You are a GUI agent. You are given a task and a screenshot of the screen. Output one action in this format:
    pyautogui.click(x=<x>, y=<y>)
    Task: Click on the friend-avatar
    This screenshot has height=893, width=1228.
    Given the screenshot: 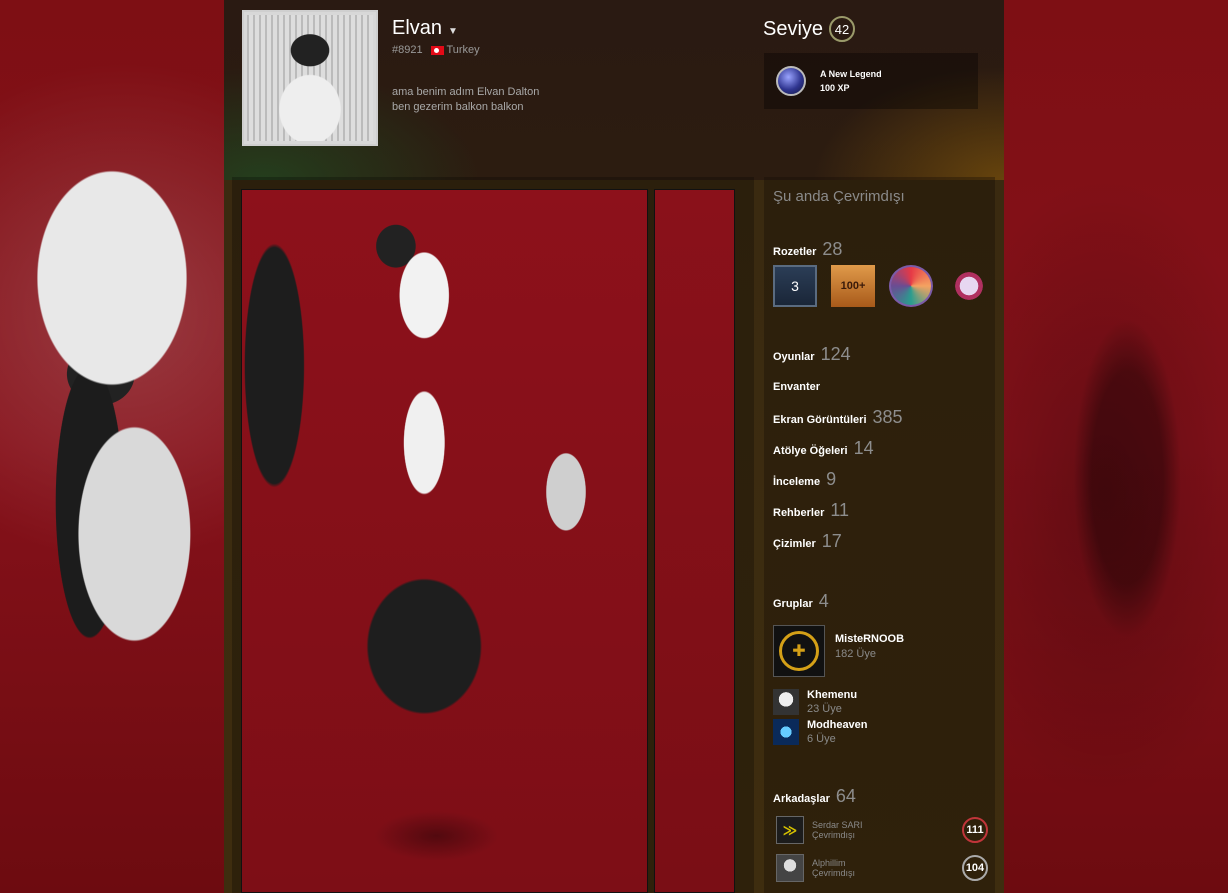 What is the action you would take?
    pyautogui.click(x=790, y=868)
    